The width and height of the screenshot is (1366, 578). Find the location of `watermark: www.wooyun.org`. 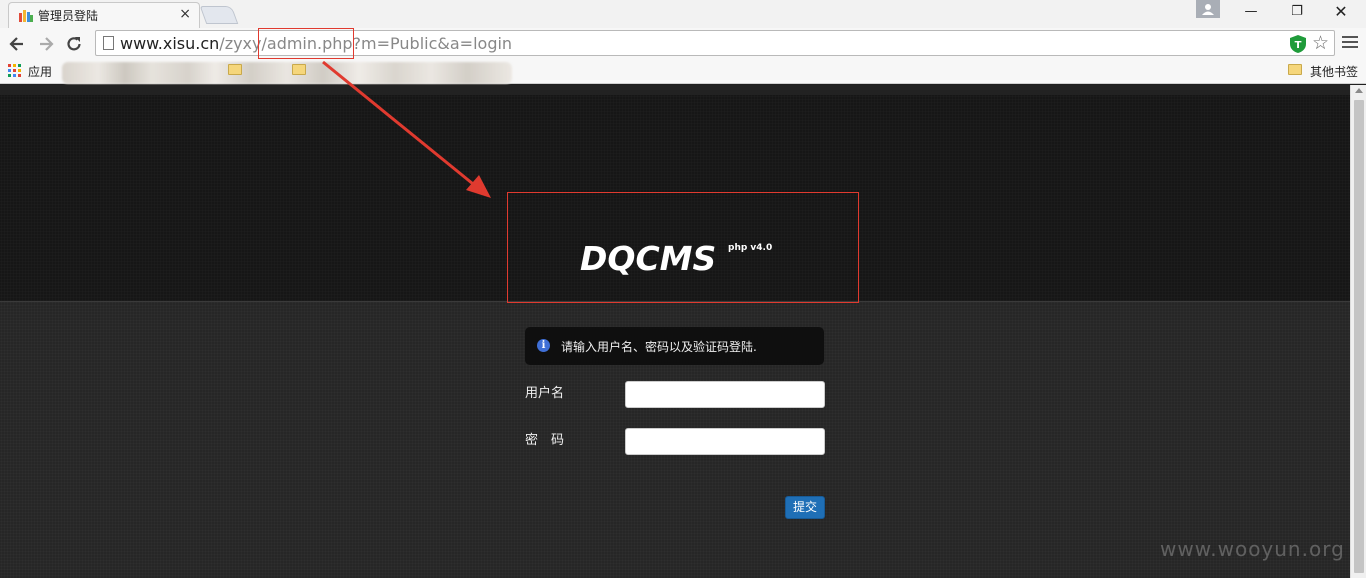

watermark: www.wooyun.org is located at coordinates (1252, 549).